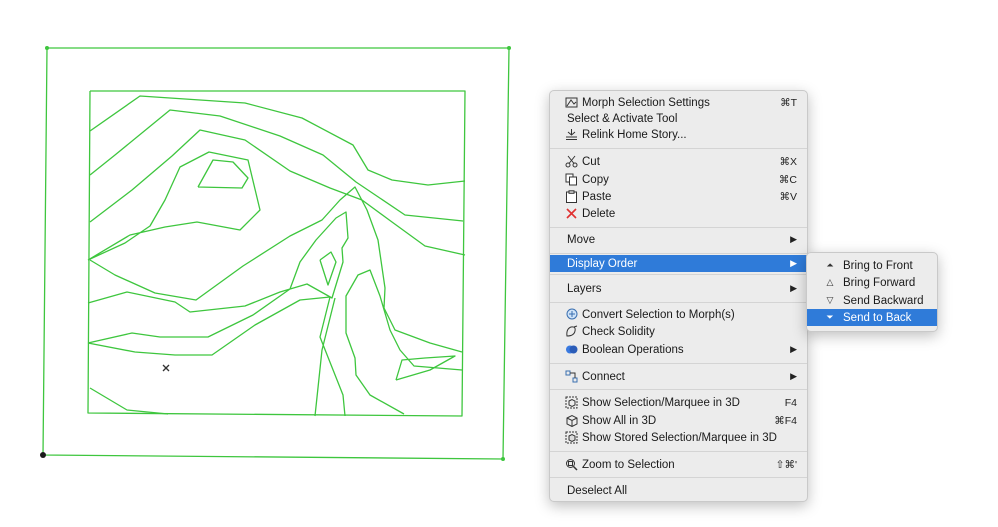 Image resolution: width=998 pixels, height=527 pixels. I want to click on show-all-3d-icon, so click(571, 420).